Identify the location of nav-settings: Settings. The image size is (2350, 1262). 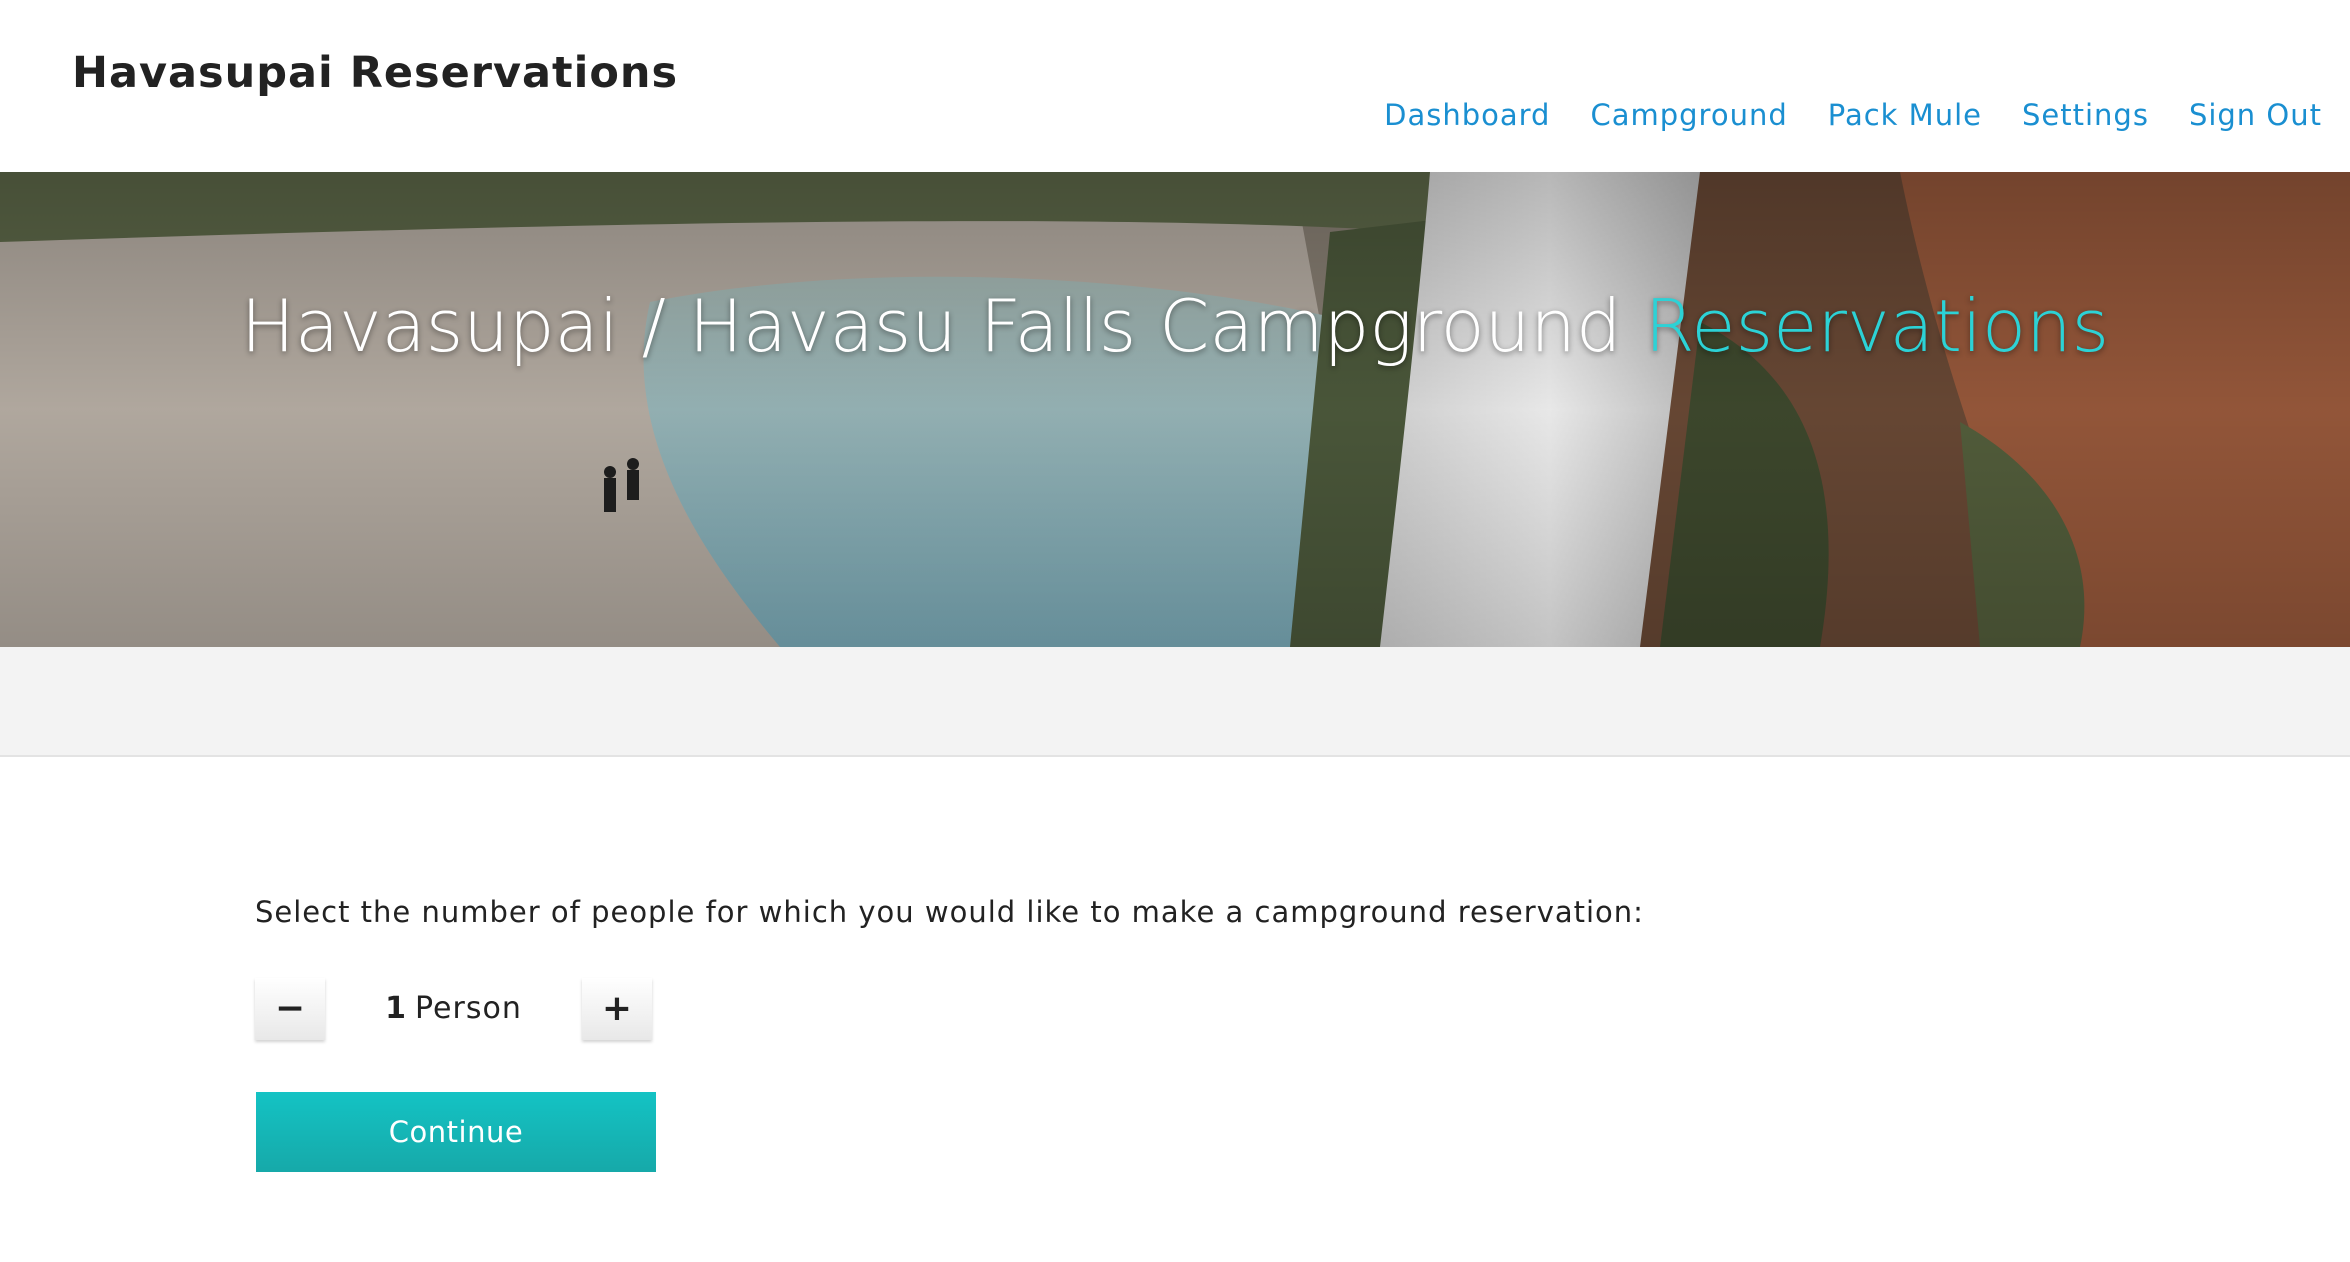
(2085, 115).